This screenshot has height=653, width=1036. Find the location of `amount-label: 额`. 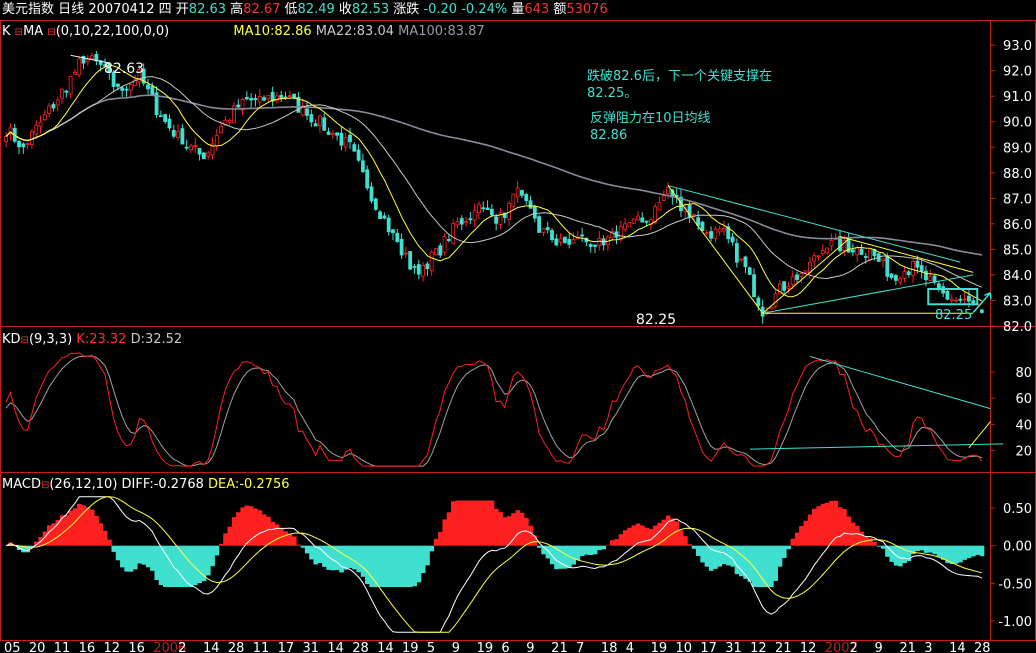

amount-label: 额 is located at coordinates (560, 9).